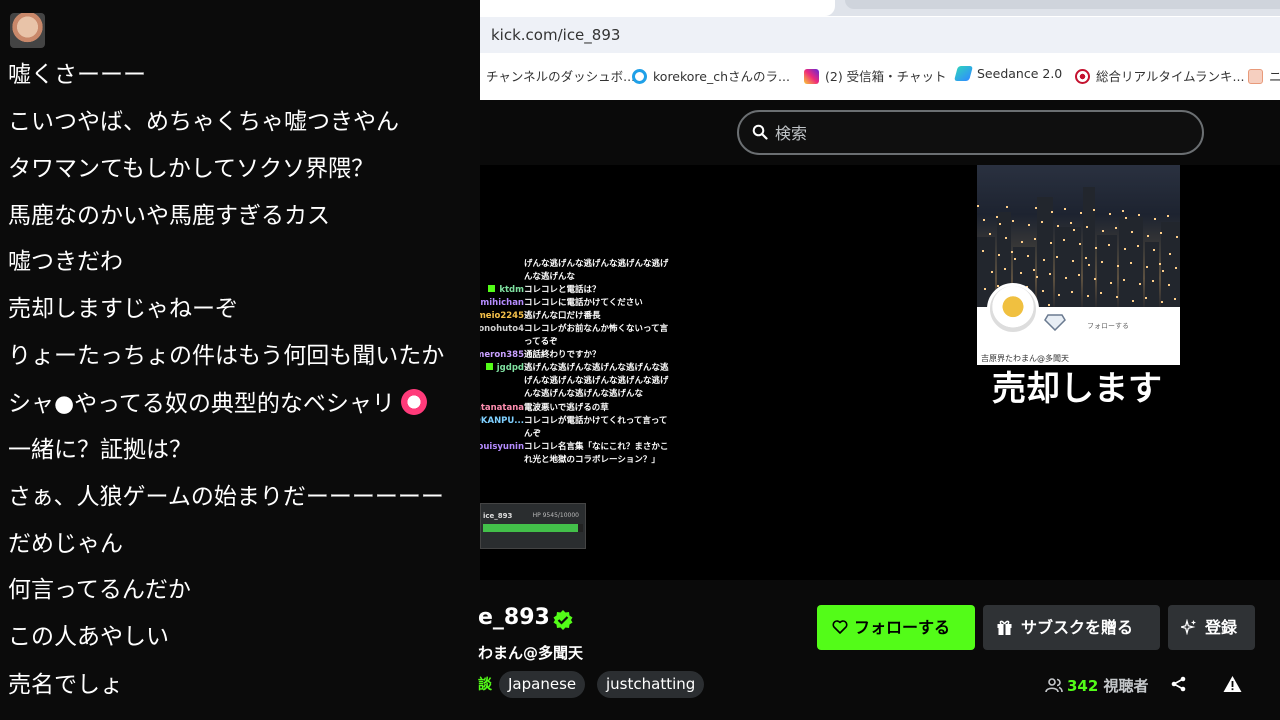  What do you see at coordinates (201, 404) in the screenshot?
I see `chat-line-text: シャ●やってる奴の典型的なベシャリ` at bounding box center [201, 404].